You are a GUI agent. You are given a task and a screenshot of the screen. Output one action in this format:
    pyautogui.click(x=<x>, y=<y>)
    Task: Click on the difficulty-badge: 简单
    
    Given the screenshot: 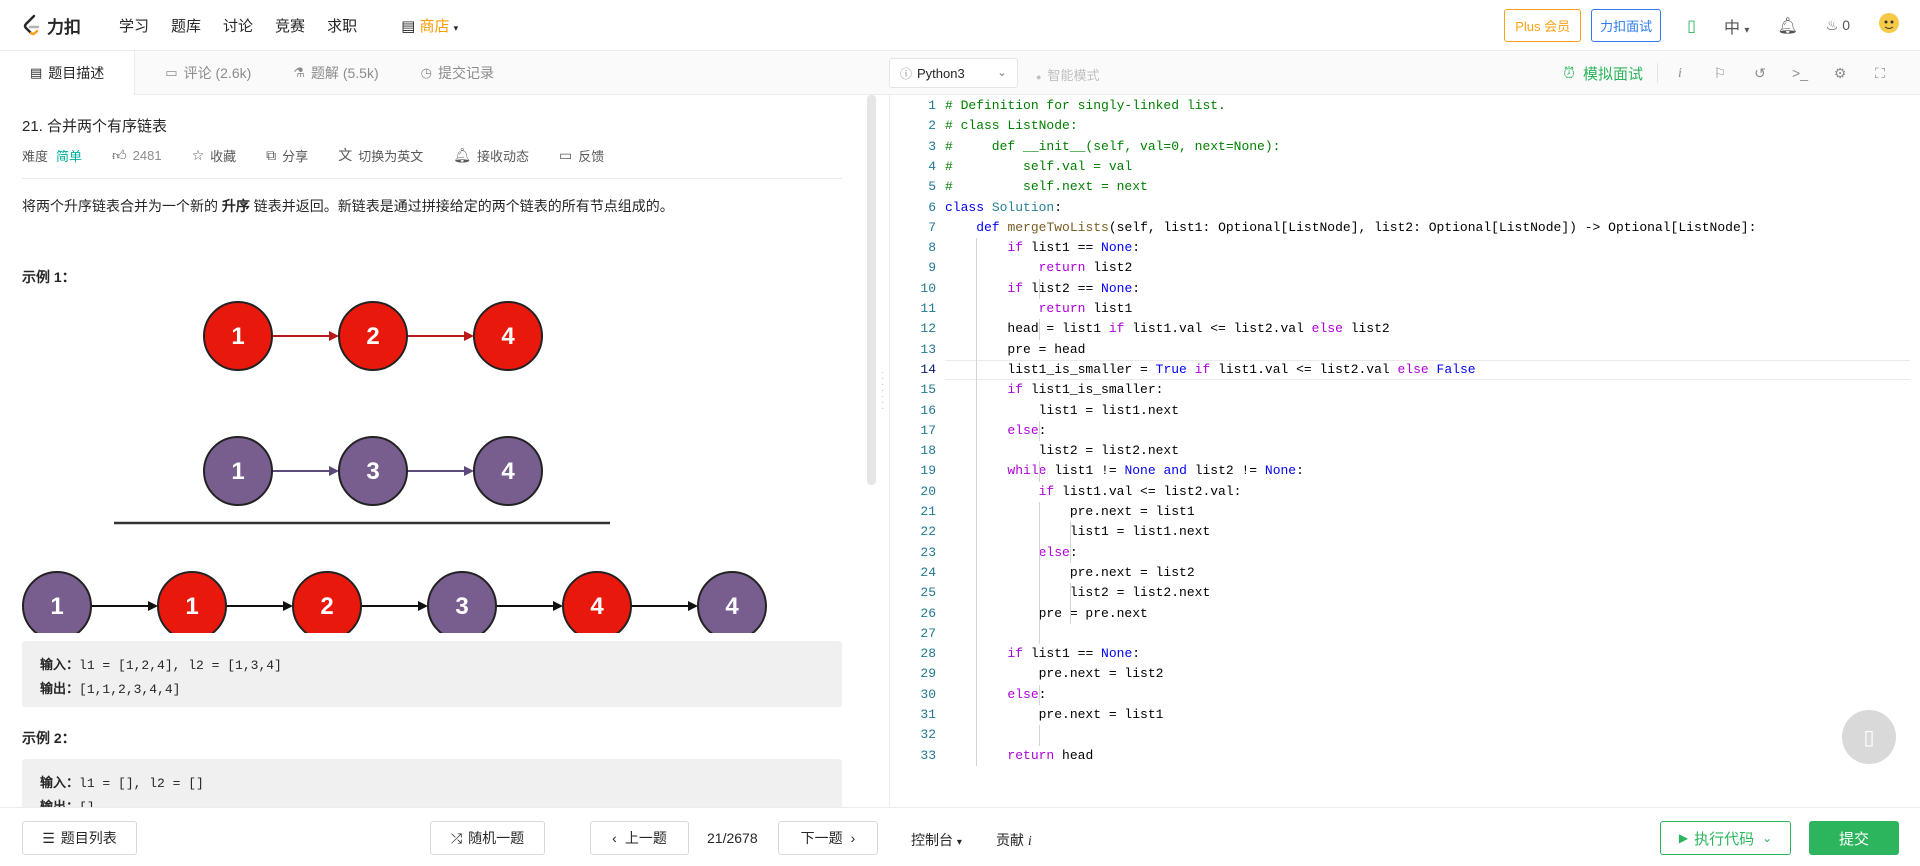 What is the action you would take?
    pyautogui.click(x=69, y=156)
    